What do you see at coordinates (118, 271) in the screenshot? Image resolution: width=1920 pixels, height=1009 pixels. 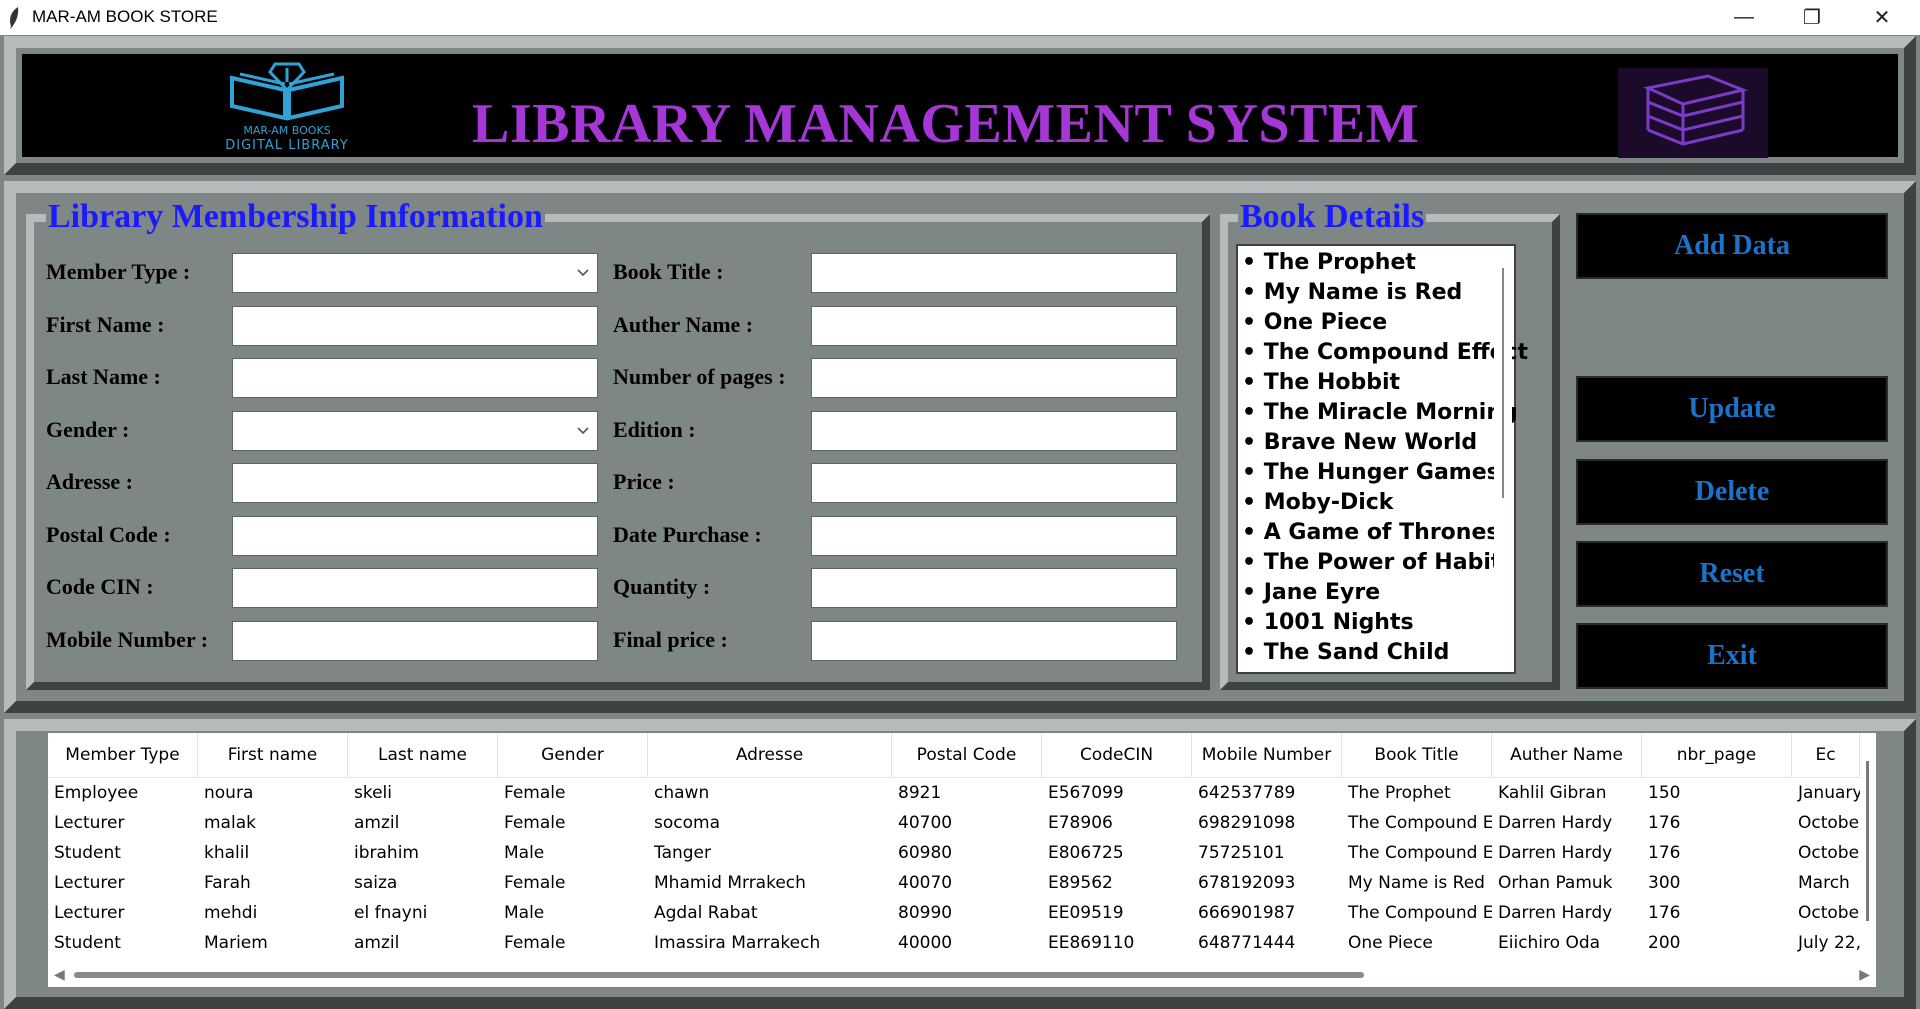 I see `member-field-label: Member Type :` at bounding box center [118, 271].